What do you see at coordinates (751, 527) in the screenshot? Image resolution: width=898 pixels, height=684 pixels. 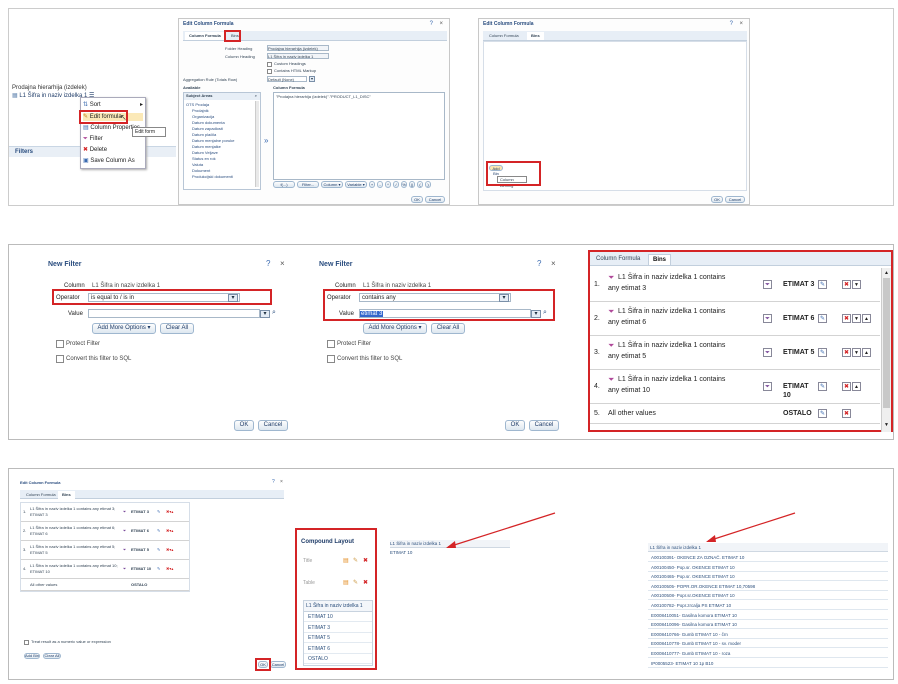 I see `arrow-right` at bounding box center [751, 527].